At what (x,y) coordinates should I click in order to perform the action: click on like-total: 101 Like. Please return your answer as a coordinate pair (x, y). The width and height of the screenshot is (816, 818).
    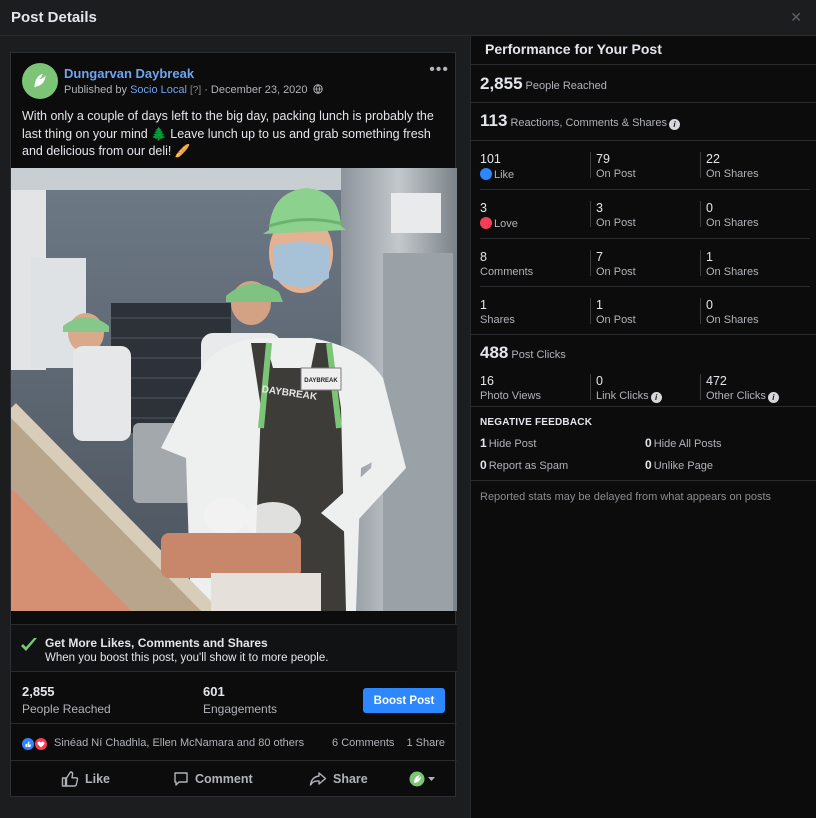
    Looking at the image, I should click on (497, 166).